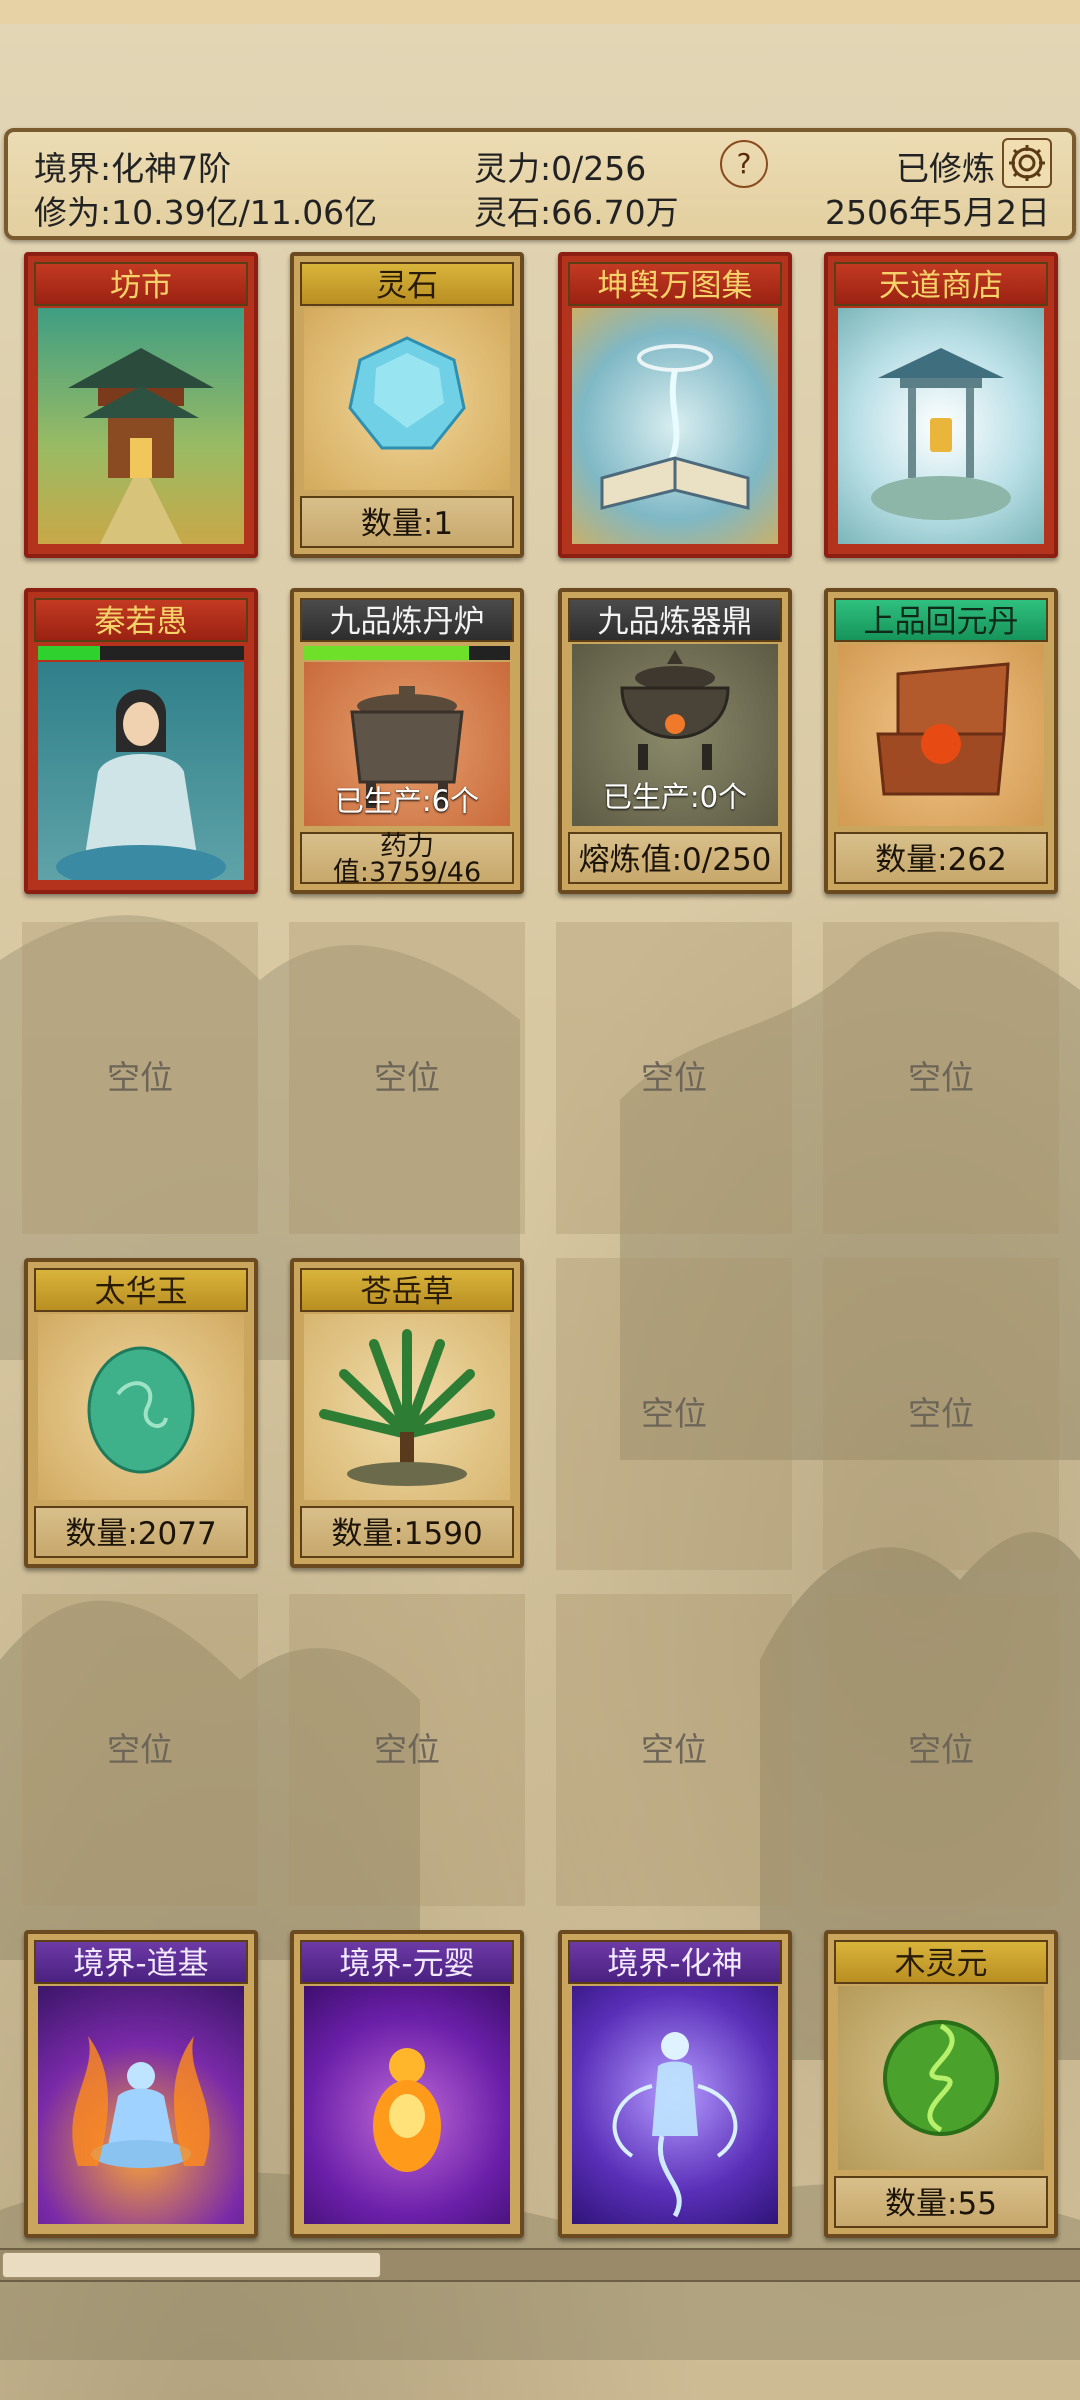 This screenshot has height=2400, width=1080. What do you see at coordinates (141, 620) in the screenshot?
I see `character-name: 秦若愚` at bounding box center [141, 620].